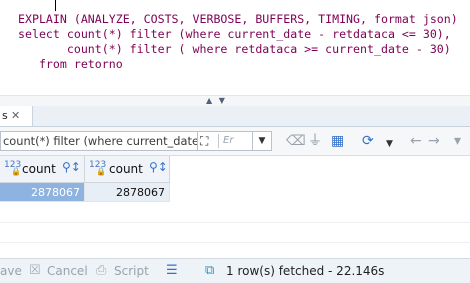 The height and width of the screenshot is (283, 470). I want to click on text-cursor, so click(55, 5).